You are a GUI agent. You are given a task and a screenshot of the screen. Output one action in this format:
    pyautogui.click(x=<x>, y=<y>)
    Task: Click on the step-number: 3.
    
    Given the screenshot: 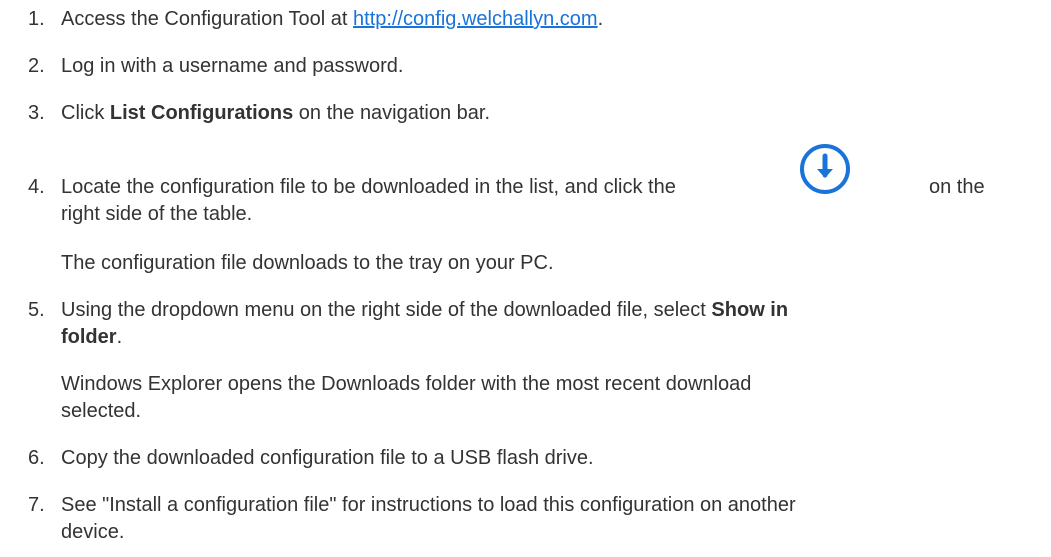 What is the action you would take?
    pyautogui.click(x=36, y=113)
    